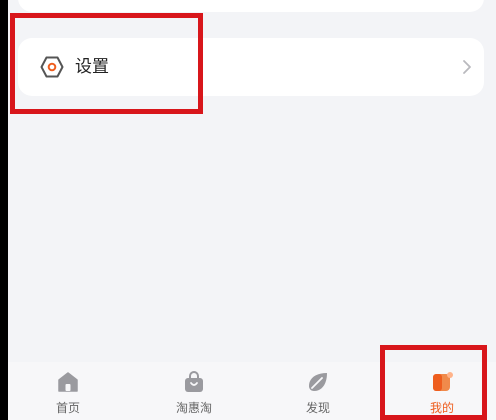 The height and width of the screenshot is (420, 496). What do you see at coordinates (467, 67) in the screenshot?
I see `chevron-right-icon` at bounding box center [467, 67].